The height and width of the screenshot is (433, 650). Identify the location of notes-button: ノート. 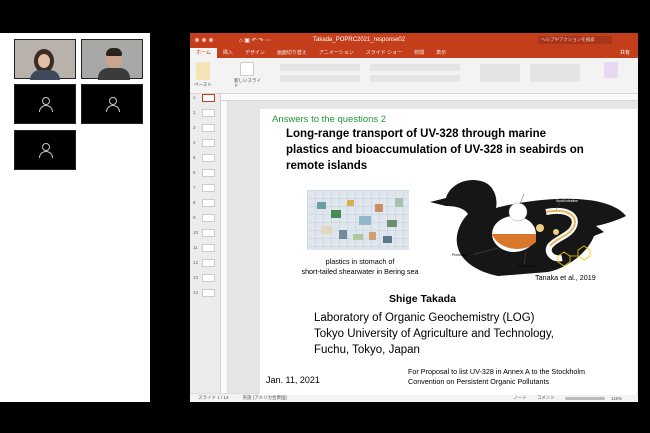
(520, 398).